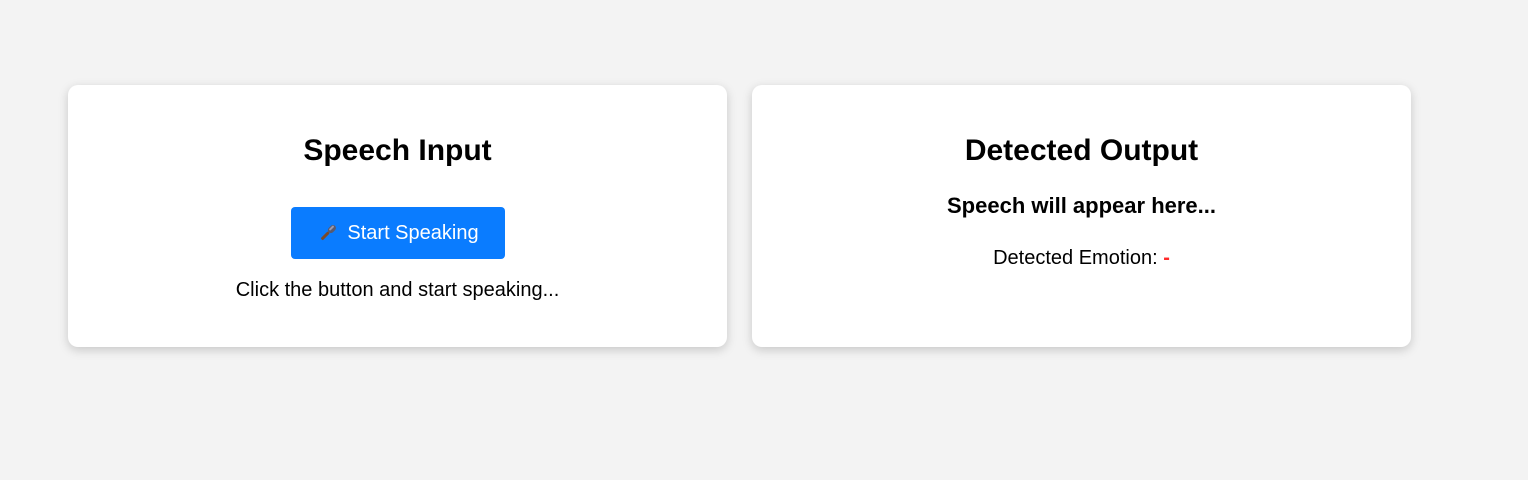  Describe the element at coordinates (1078, 258) in the screenshot. I see `detected-emotion-label: Detected Emotion:` at that location.